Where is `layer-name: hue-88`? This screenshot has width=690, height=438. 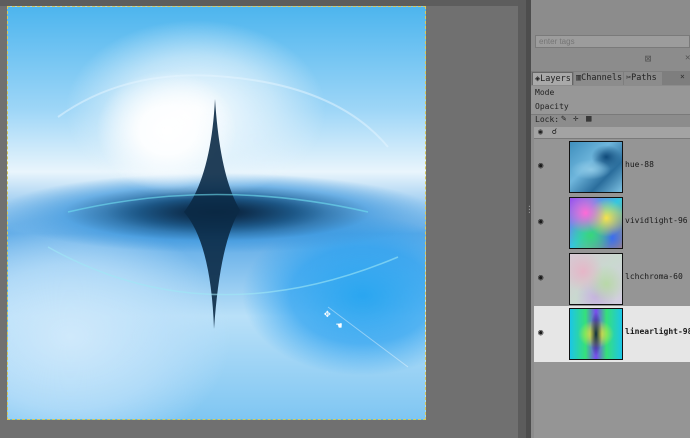
layer-name: hue-88 is located at coordinates (639, 164).